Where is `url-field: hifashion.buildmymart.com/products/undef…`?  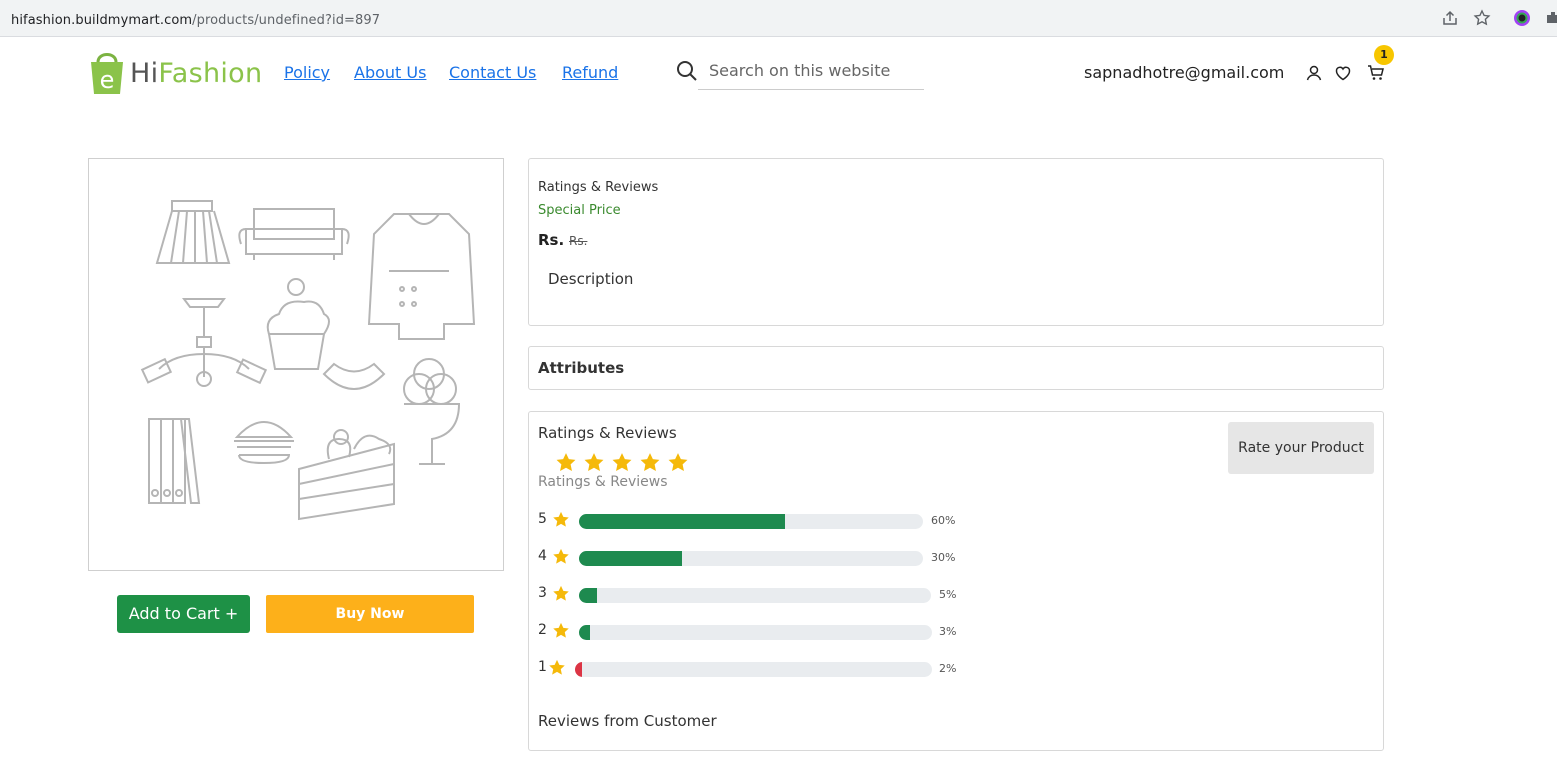 url-field: hifashion.buildmymart.com/products/undef… is located at coordinates (750, 18).